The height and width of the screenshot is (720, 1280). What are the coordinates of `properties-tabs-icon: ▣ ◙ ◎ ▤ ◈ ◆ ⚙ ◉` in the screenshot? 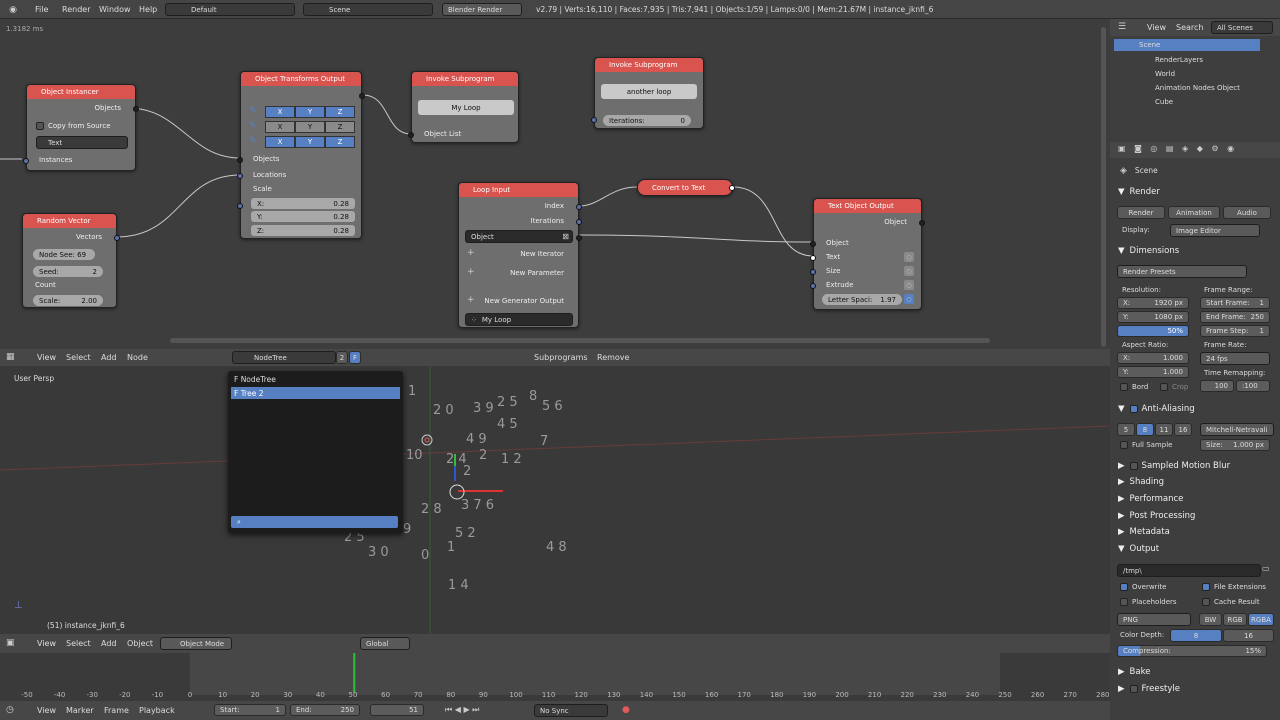 It's located at (1177, 148).